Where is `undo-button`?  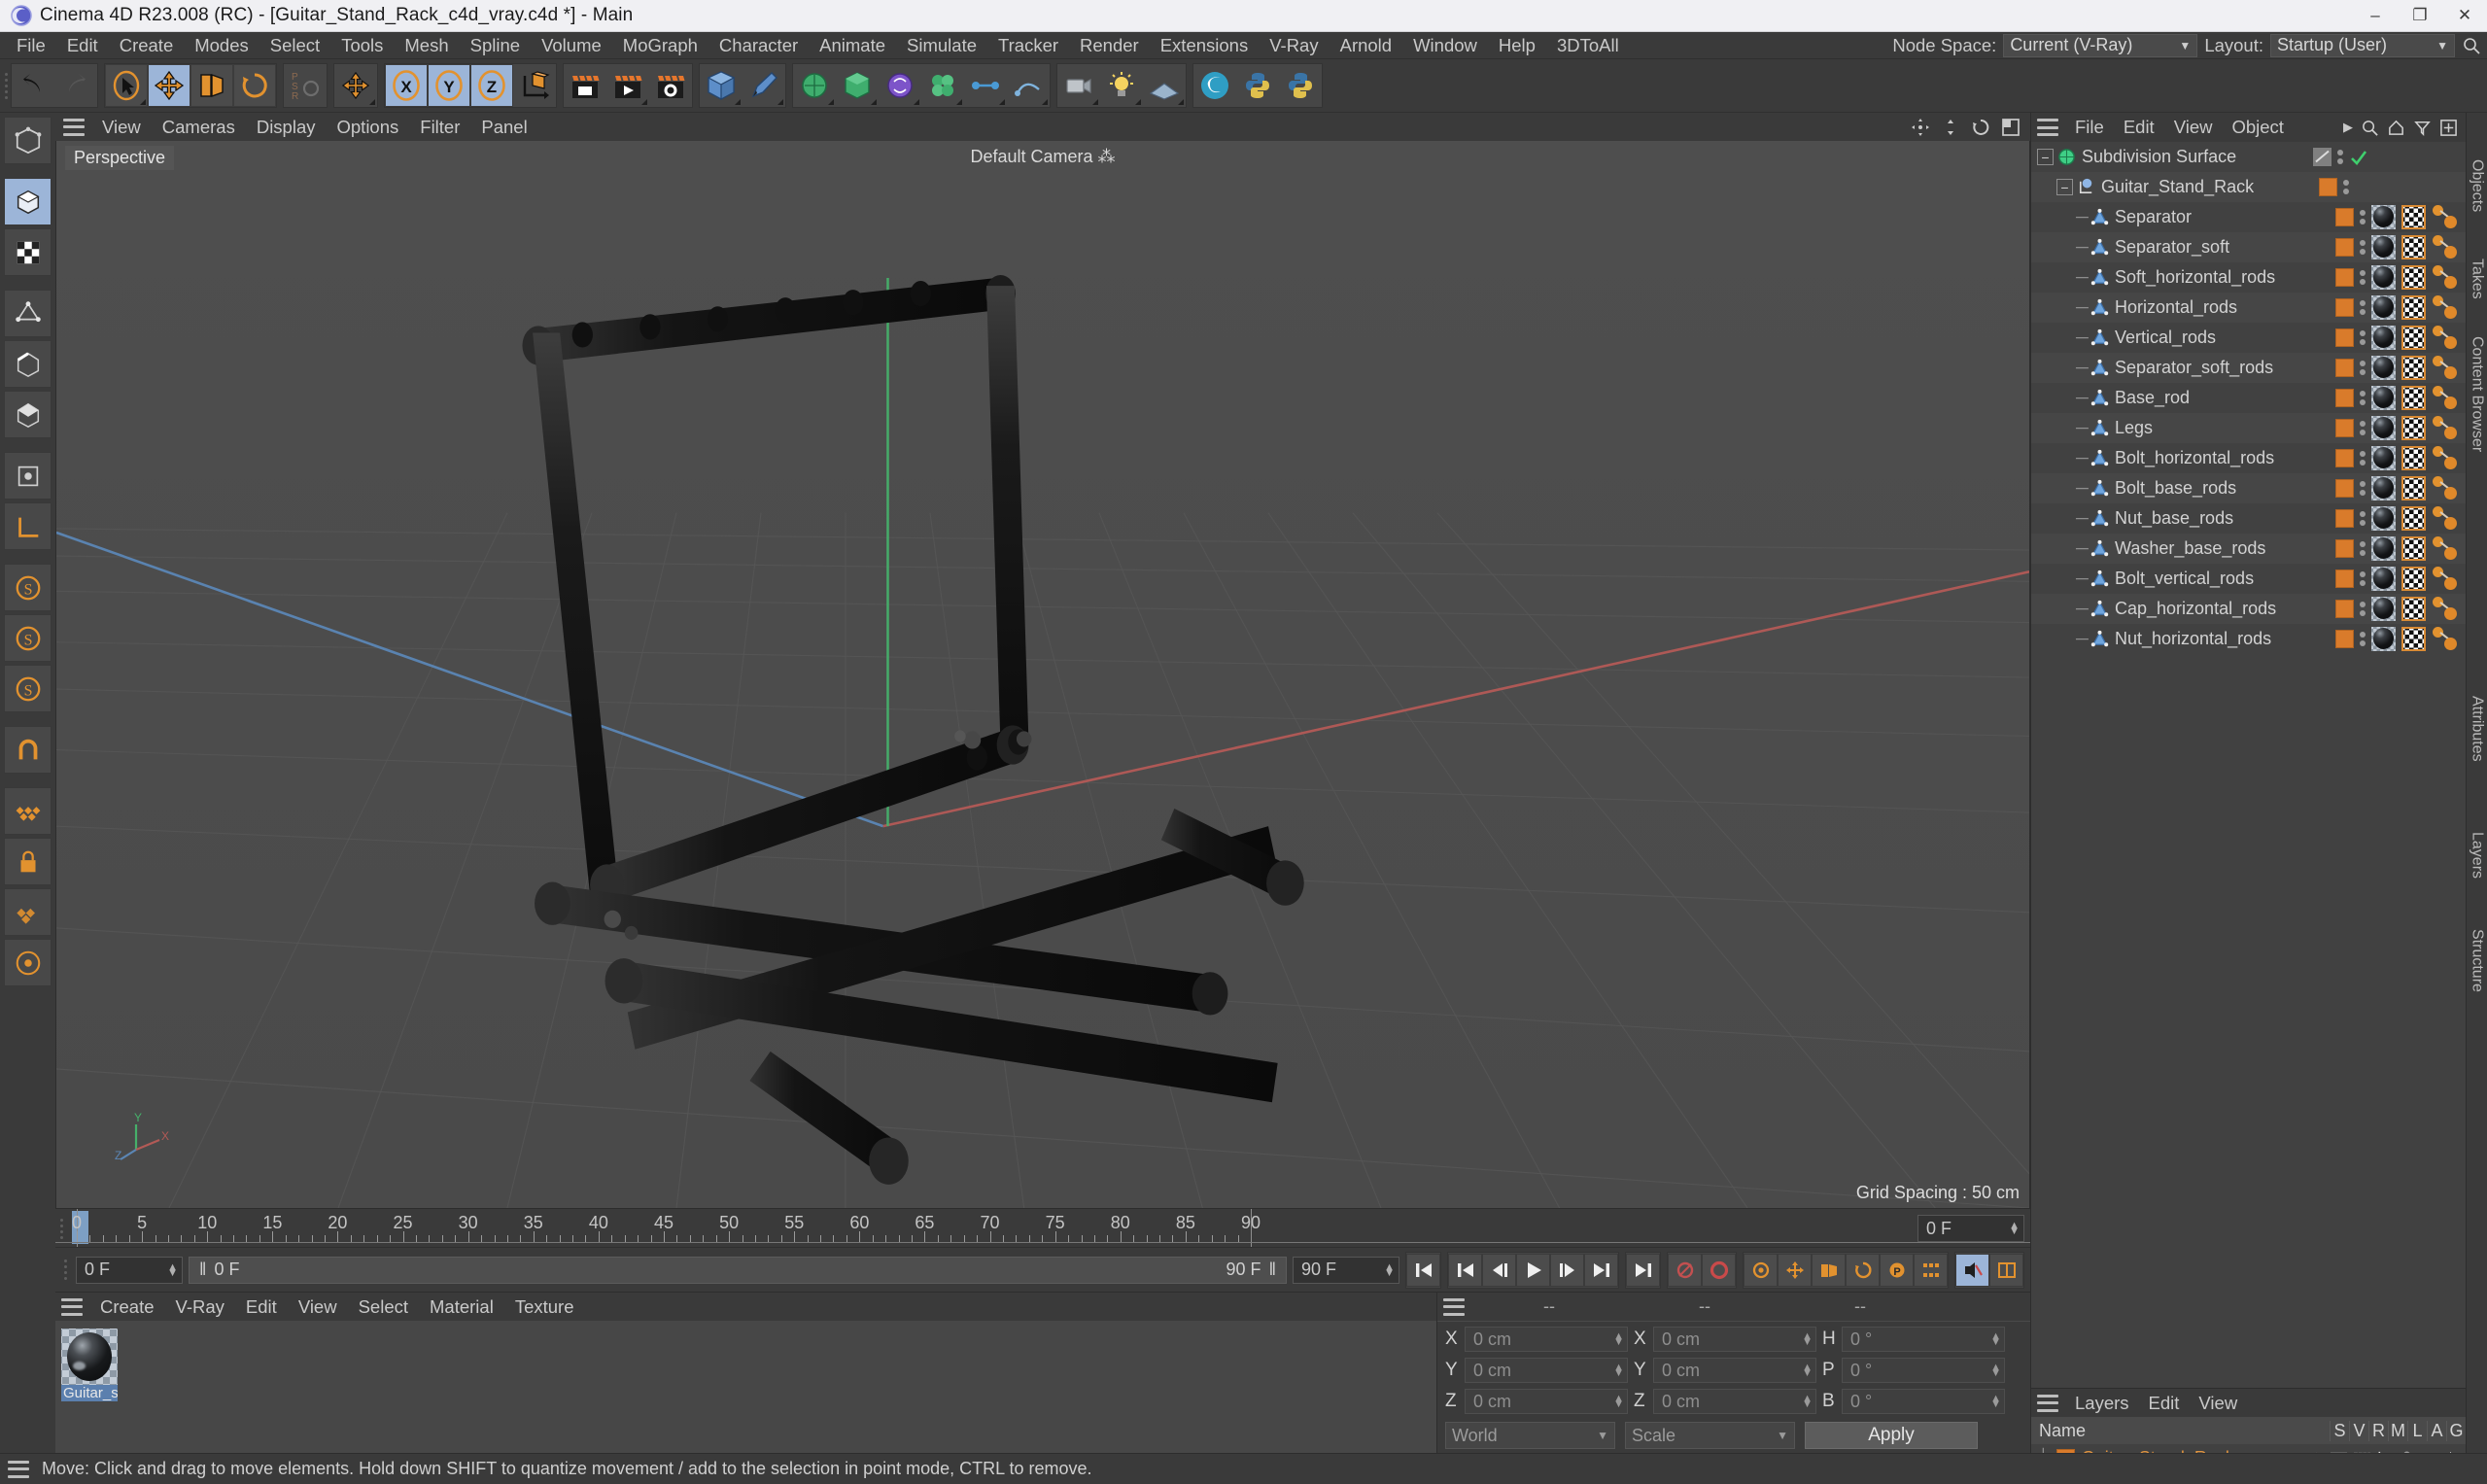
undo-button is located at coordinates (33, 85).